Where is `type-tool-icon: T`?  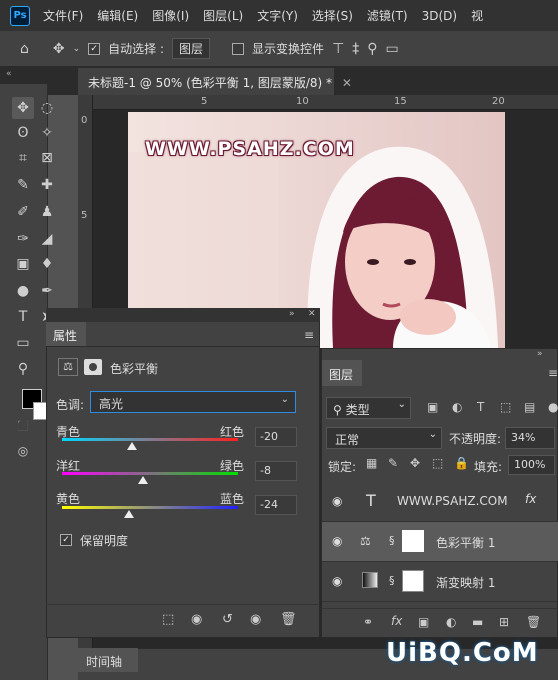
type-tool-icon: T is located at coordinates (23, 317).